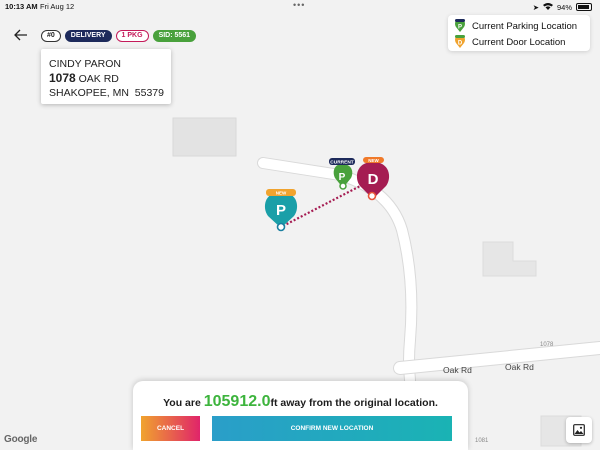 The height and width of the screenshot is (450, 600). Describe the element at coordinates (457, 370) in the screenshot. I see `road-label-oak-rd-1: Oak Rd` at that location.